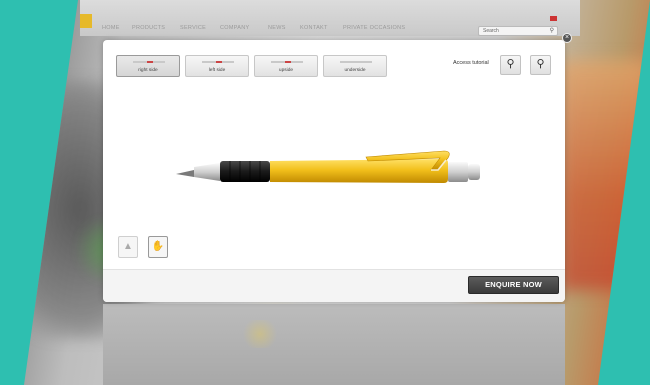  Describe the element at coordinates (491, 31) in the screenshot. I see `search-placeholder: Search` at that location.